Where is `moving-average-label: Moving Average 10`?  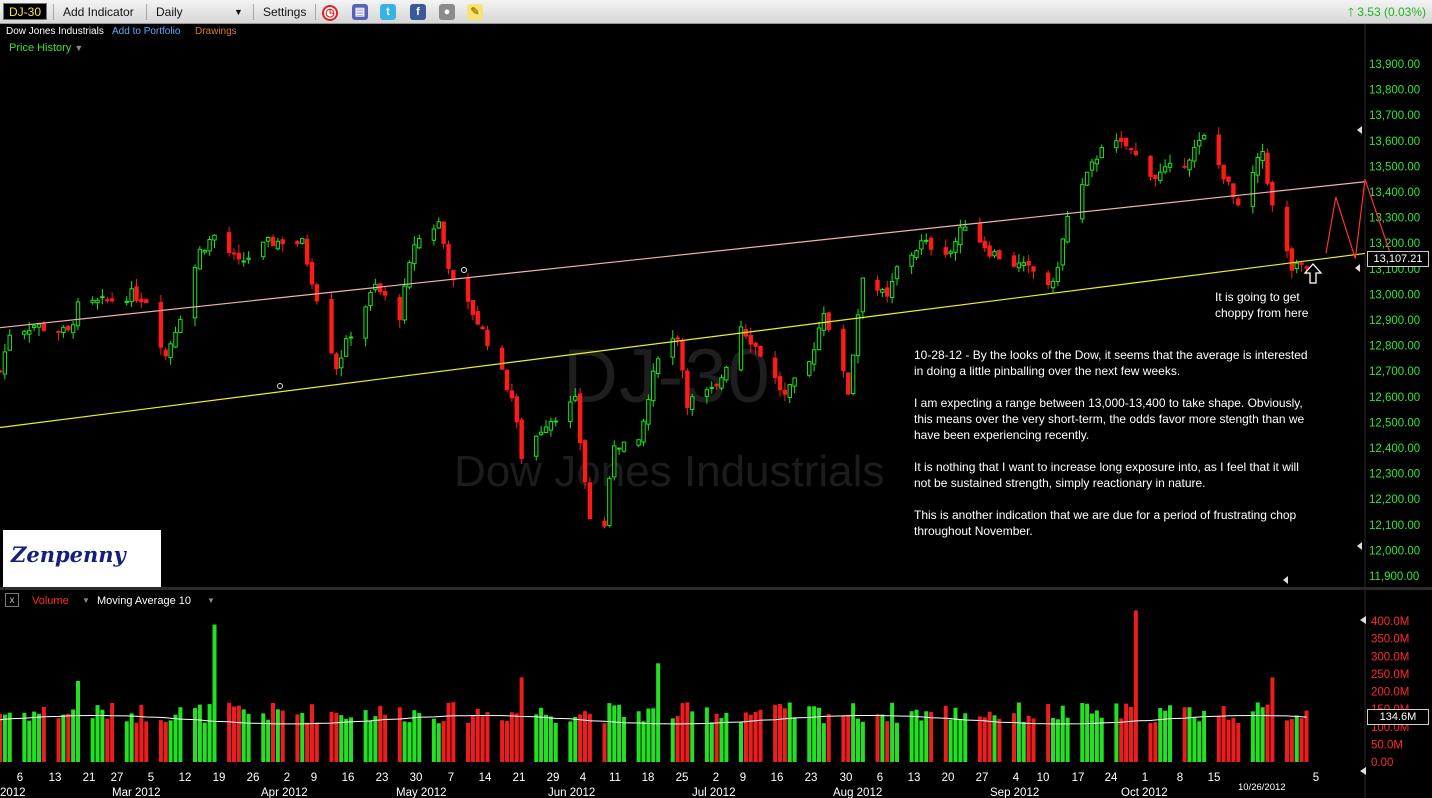 moving-average-label: Moving Average 10 is located at coordinates (144, 601).